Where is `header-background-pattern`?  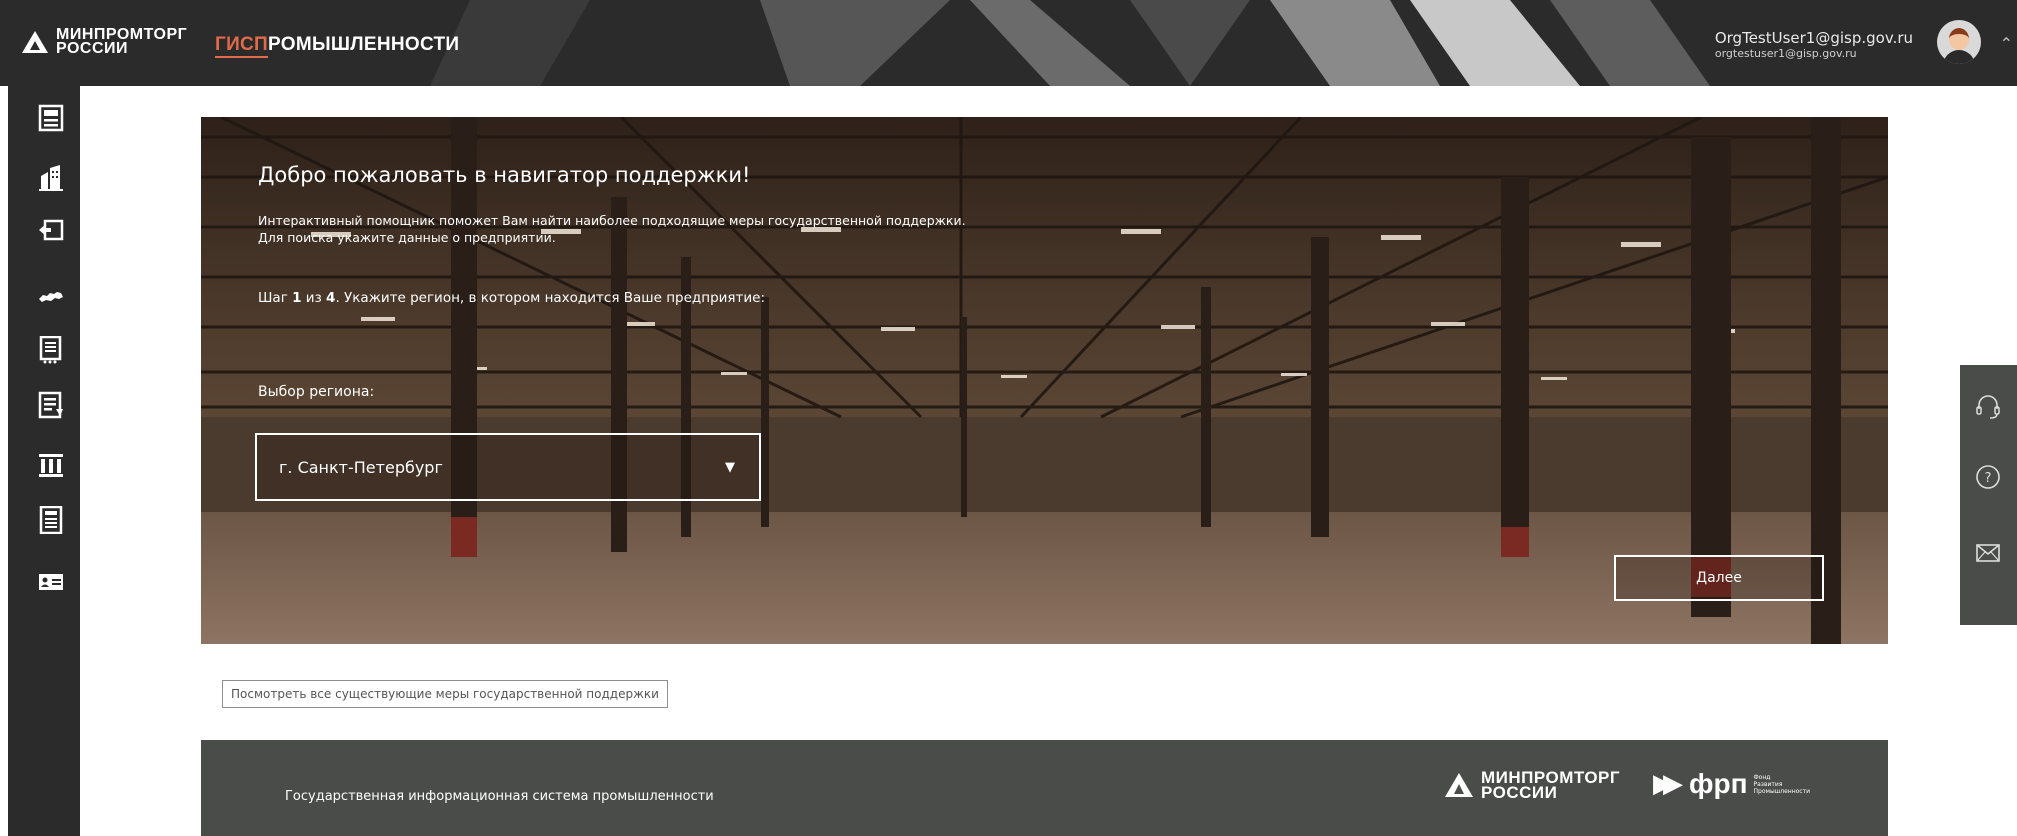 header-background-pattern is located at coordinates (1070, 43).